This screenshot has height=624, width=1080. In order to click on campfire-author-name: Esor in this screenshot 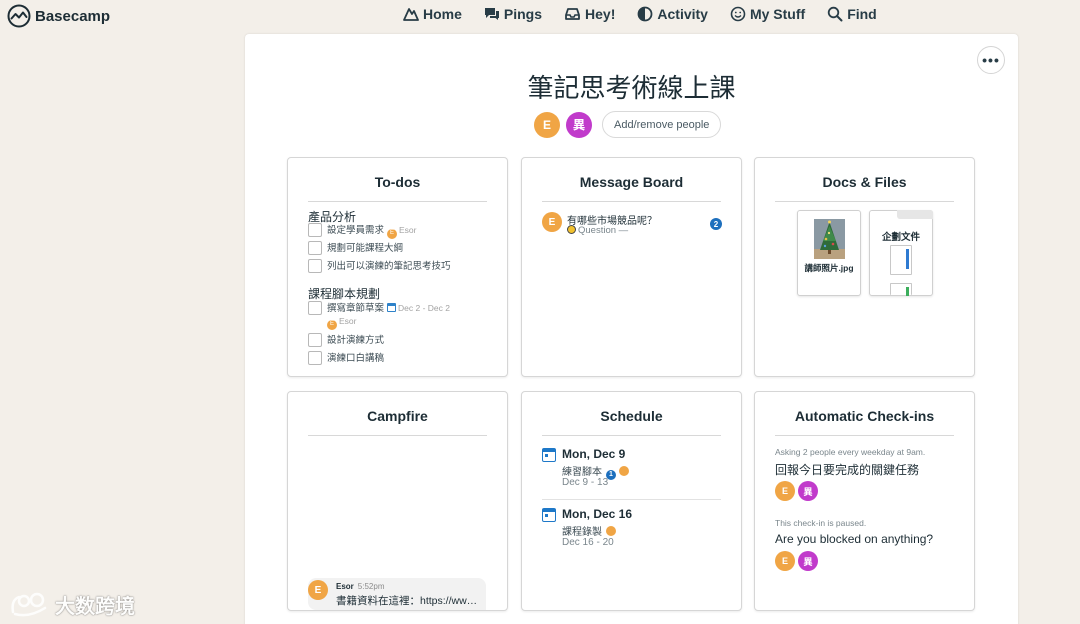, I will do `click(345, 586)`.